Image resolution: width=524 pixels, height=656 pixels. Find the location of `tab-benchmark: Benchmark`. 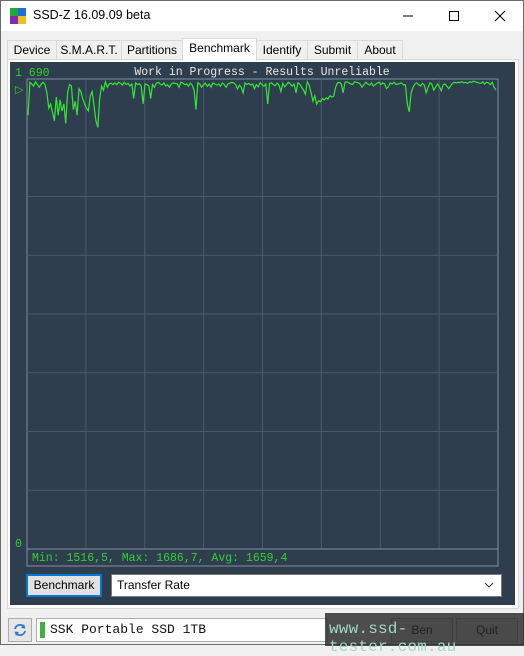

tab-benchmark: Benchmark is located at coordinates (219, 49).